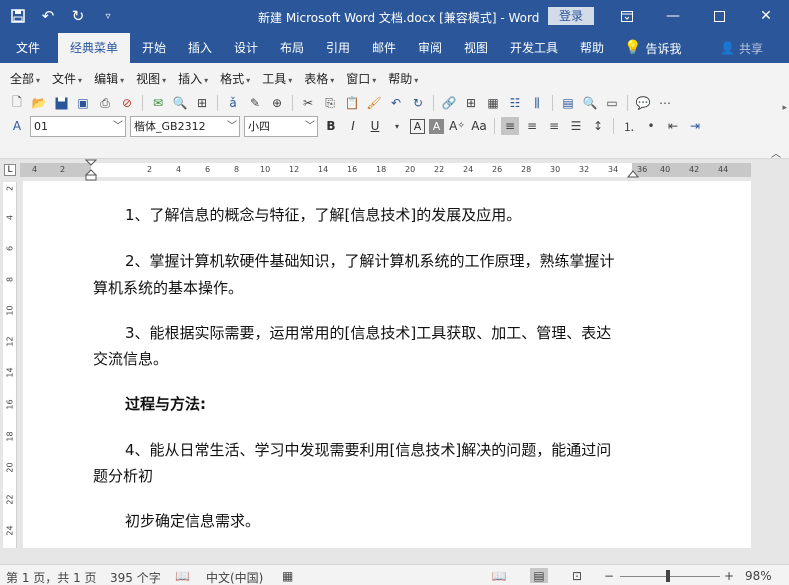  I want to click on zoom-slider-track, so click(670, 576).